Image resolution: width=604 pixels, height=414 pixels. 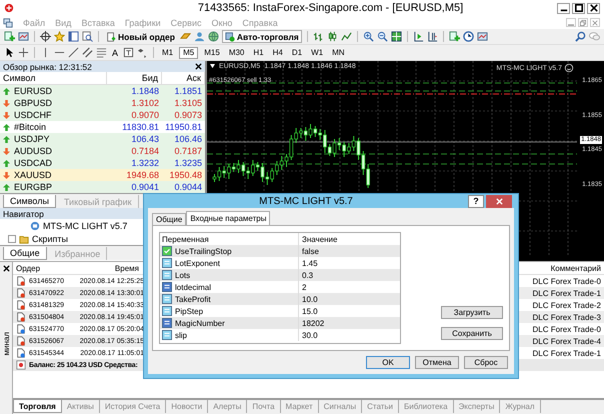 What do you see at coordinates (145, 187) in the screenshot?
I see `bid-price: 0.9041` at bounding box center [145, 187].